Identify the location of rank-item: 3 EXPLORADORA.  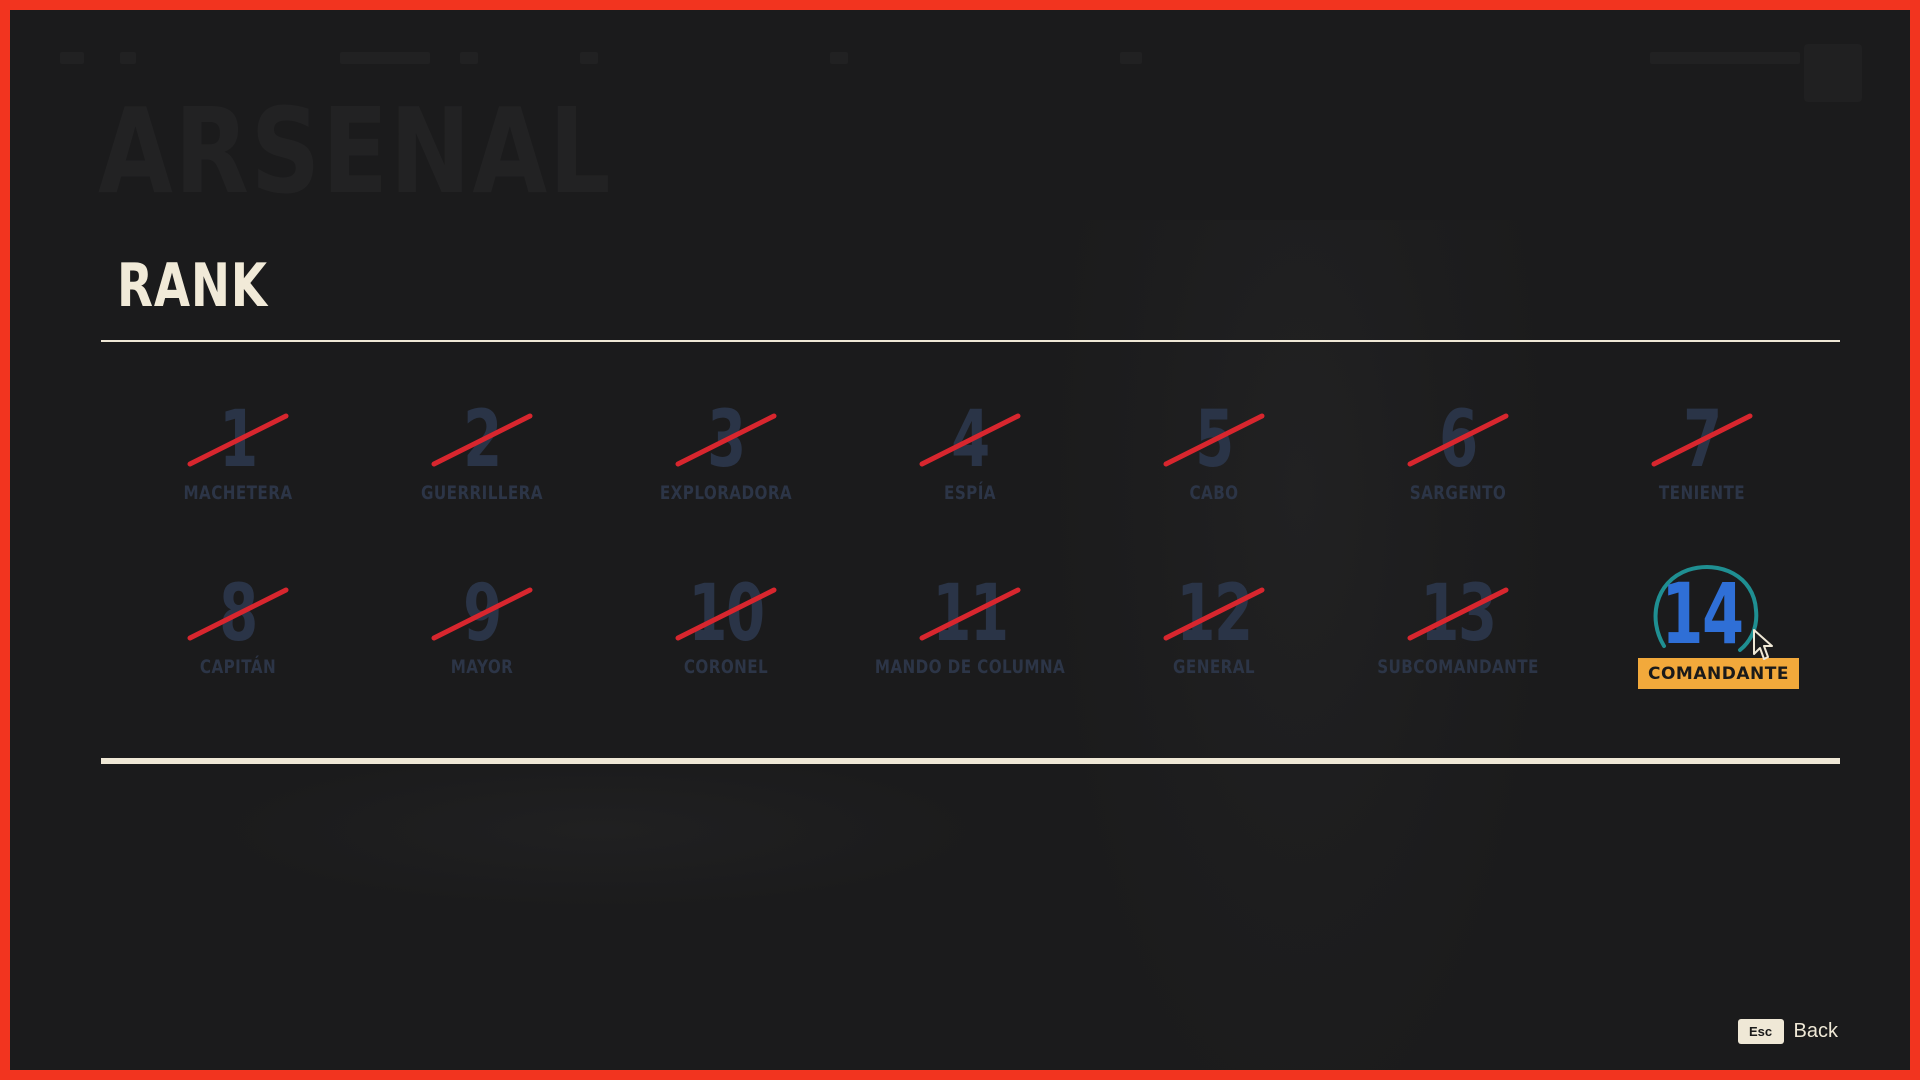
(726, 470).